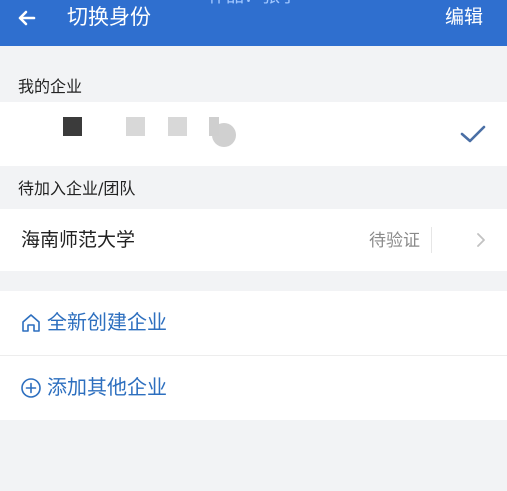 The image size is (507, 491). What do you see at coordinates (473, 134) in the screenshot?
I see `checkmark-icon` at bounding box center [473, 134].